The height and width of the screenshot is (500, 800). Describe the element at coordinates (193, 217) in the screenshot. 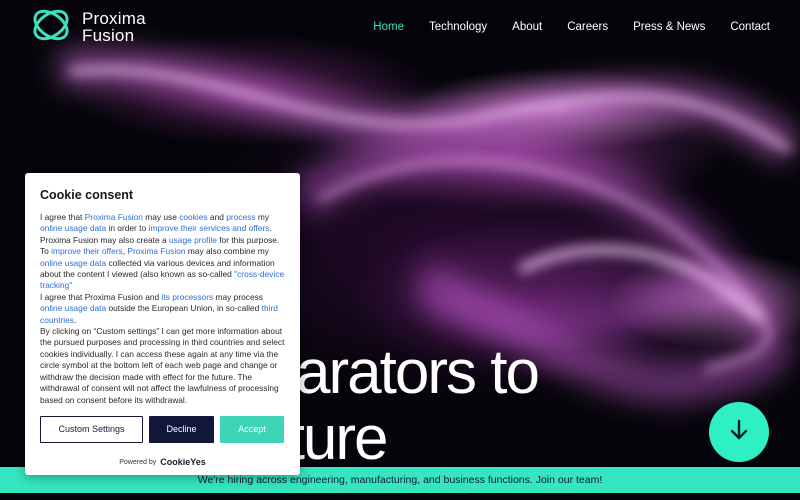

I see `link-cookies: cookies` at that location.